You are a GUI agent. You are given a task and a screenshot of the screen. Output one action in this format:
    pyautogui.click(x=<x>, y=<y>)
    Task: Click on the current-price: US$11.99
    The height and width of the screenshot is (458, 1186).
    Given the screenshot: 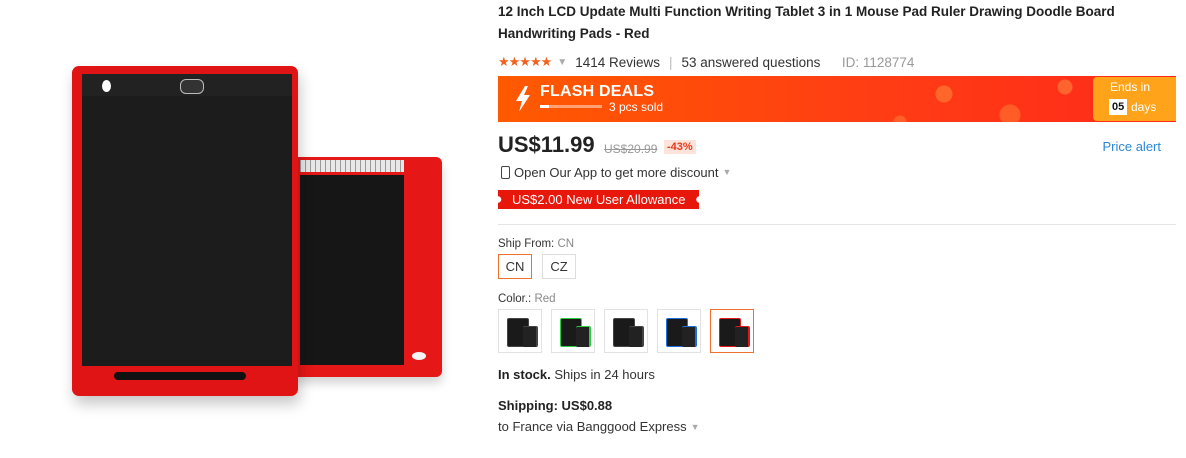 What is the action you would take?
    pyautogui.click(x=546, y=144)
    